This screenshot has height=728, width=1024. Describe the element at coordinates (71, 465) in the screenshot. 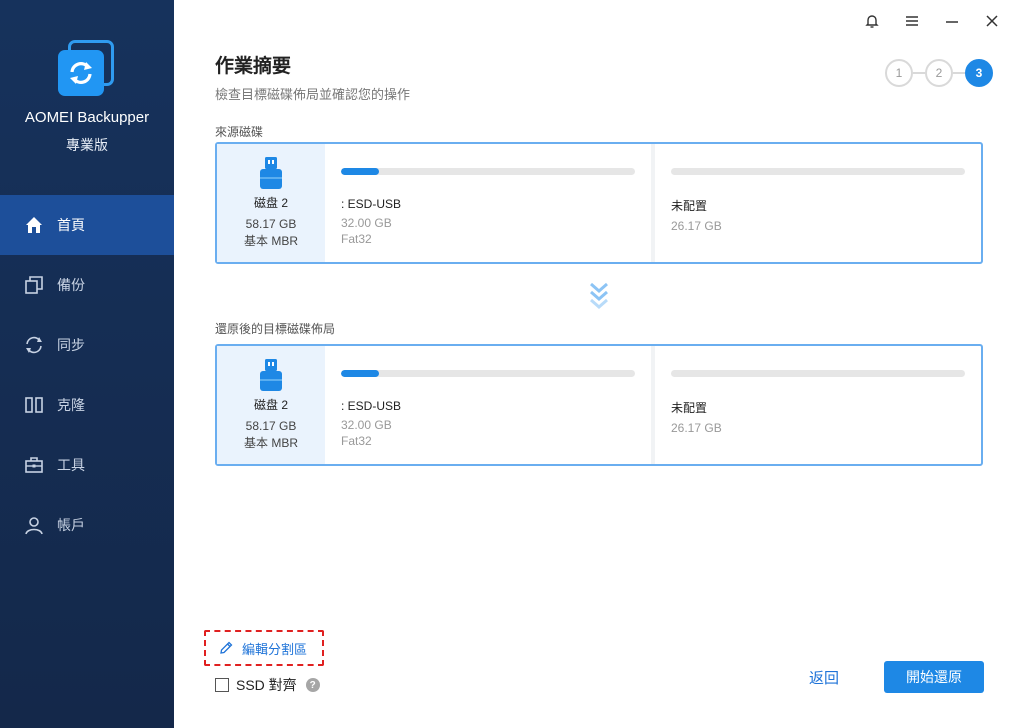

I see `sidebar-item-label: 工具` at that location.